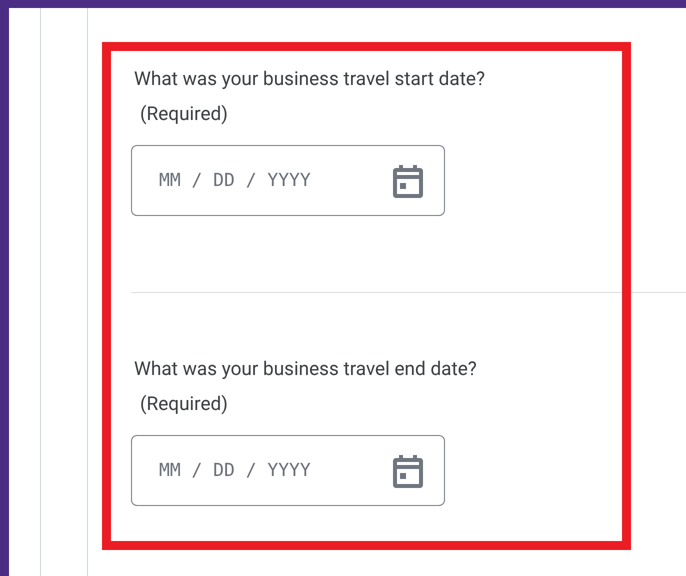 Image resolution: width=686 pixels, height=576 pixels. Describe the element at coordinates (305, 369) in the screenshot. I see `question-label: What was your business travel end date?` at that location.